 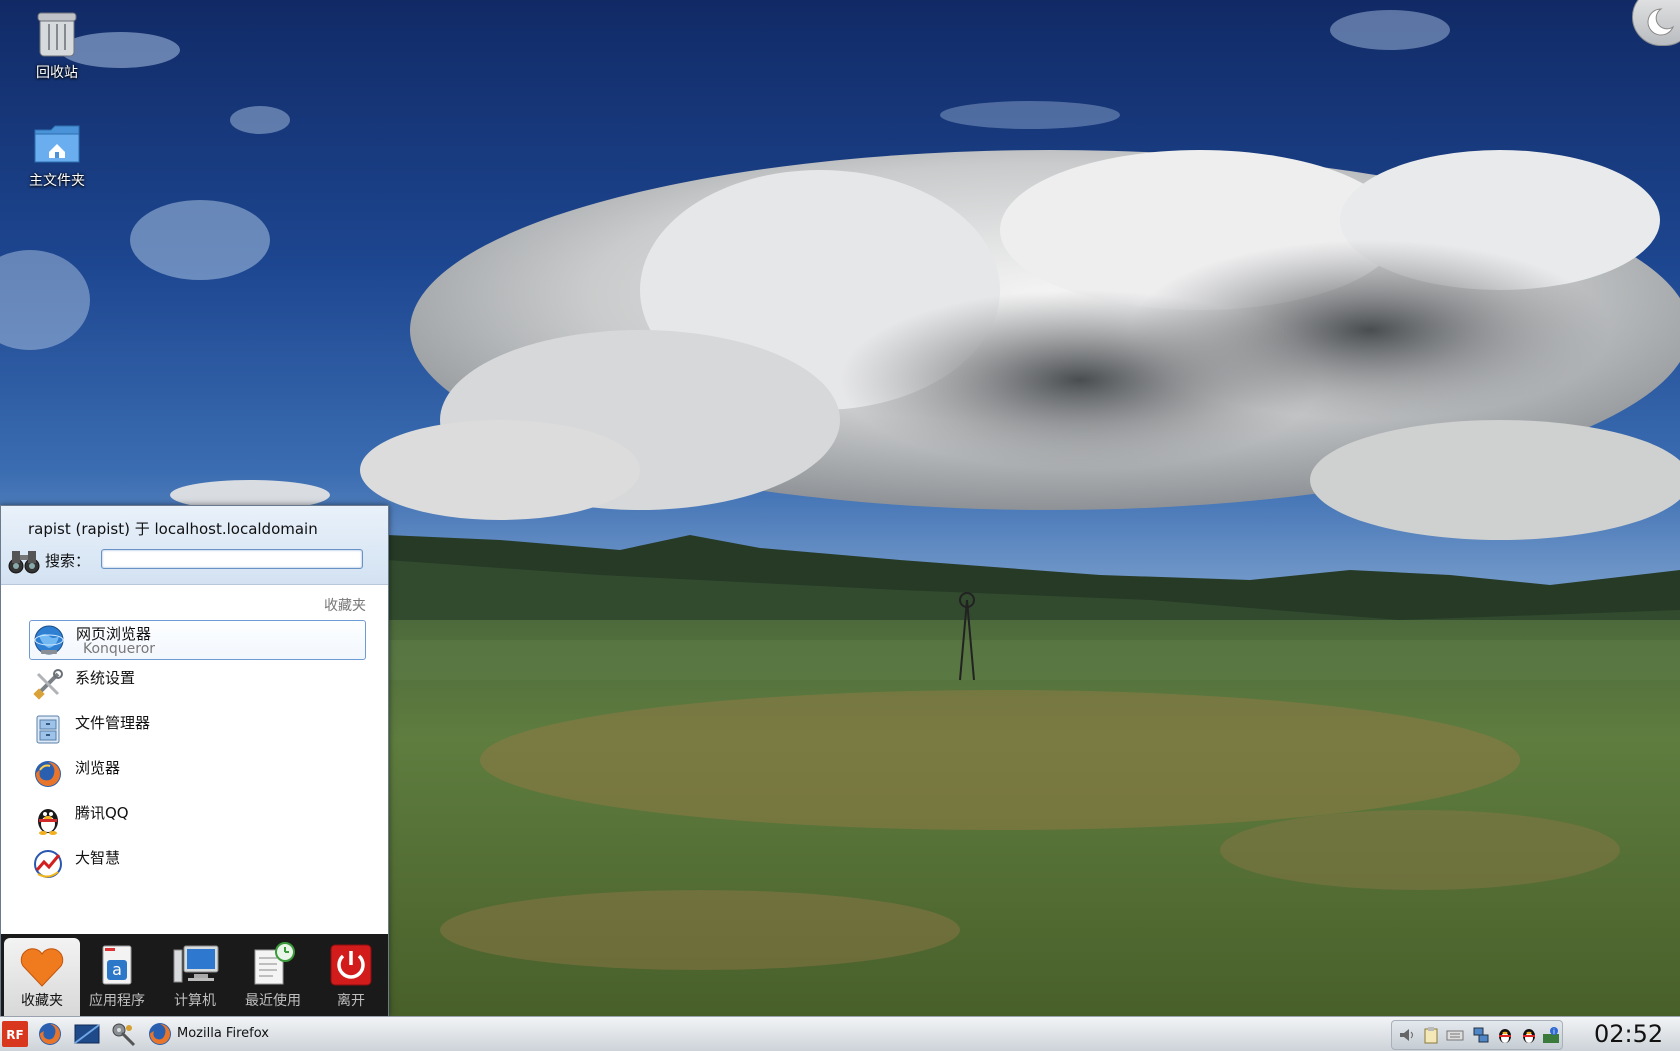 I want to click on desktop-icon-home: 主文件夹, so click(x=57, y=156).